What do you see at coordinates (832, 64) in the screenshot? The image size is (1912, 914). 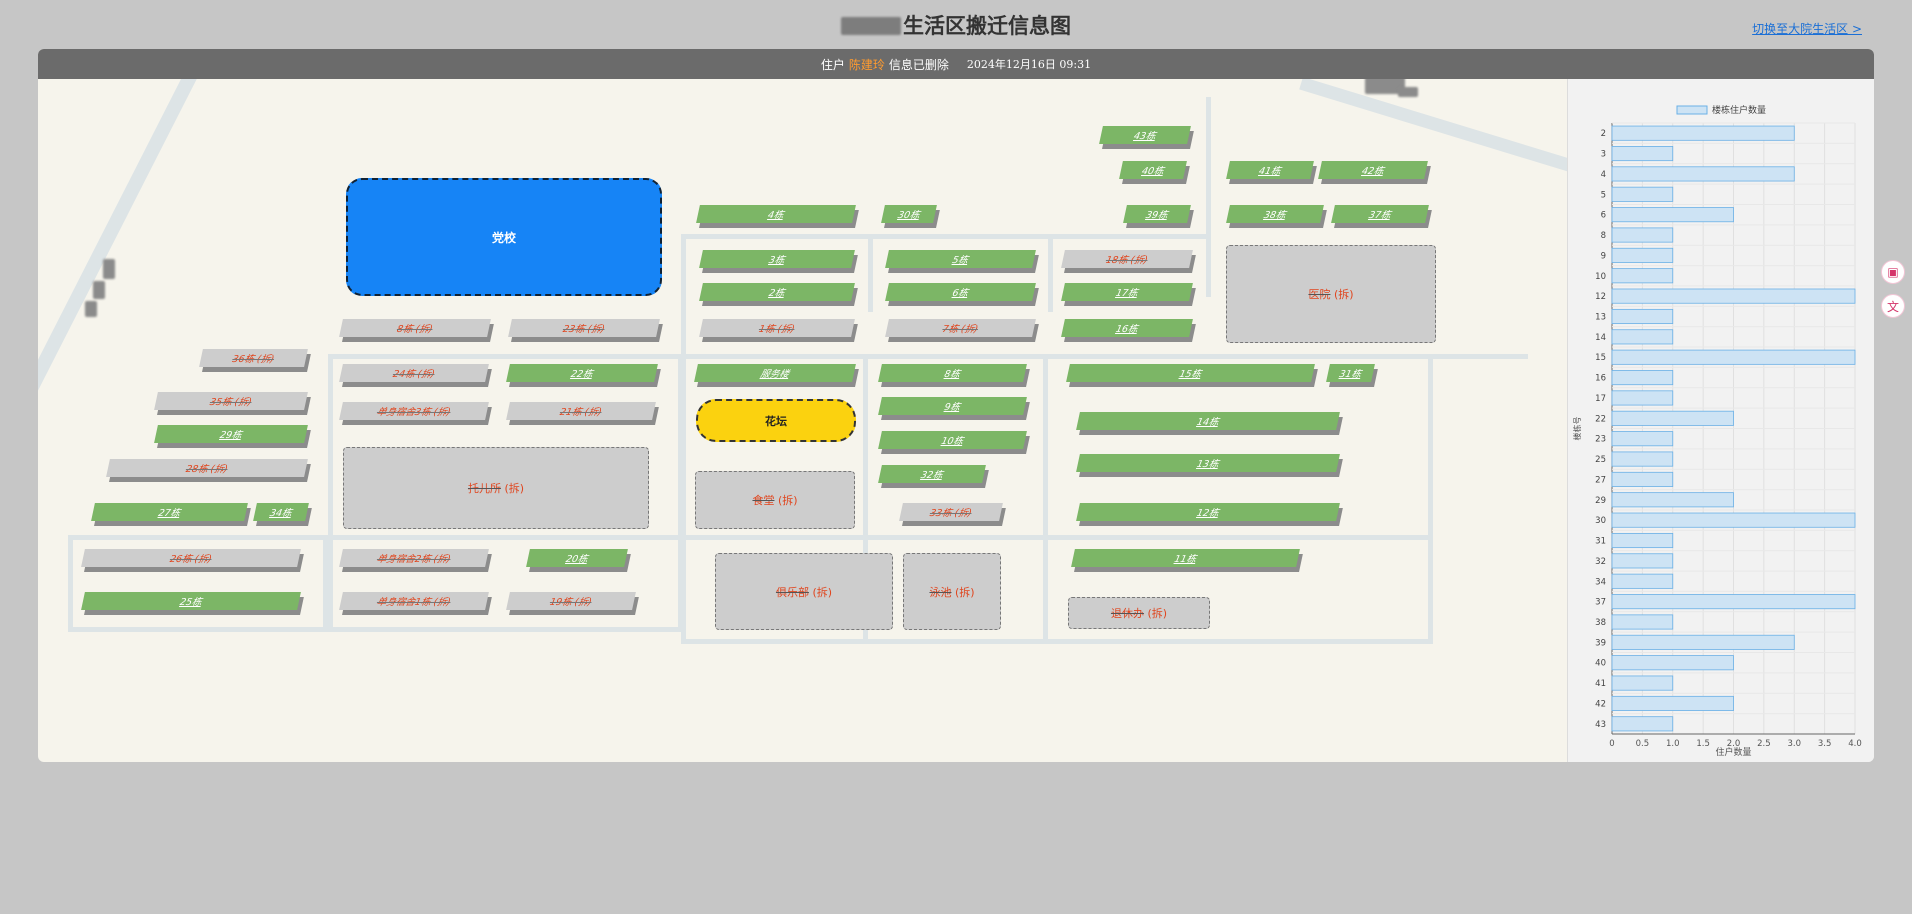 I see `notice-prefix: 住户` at bounding box center [832, 64].